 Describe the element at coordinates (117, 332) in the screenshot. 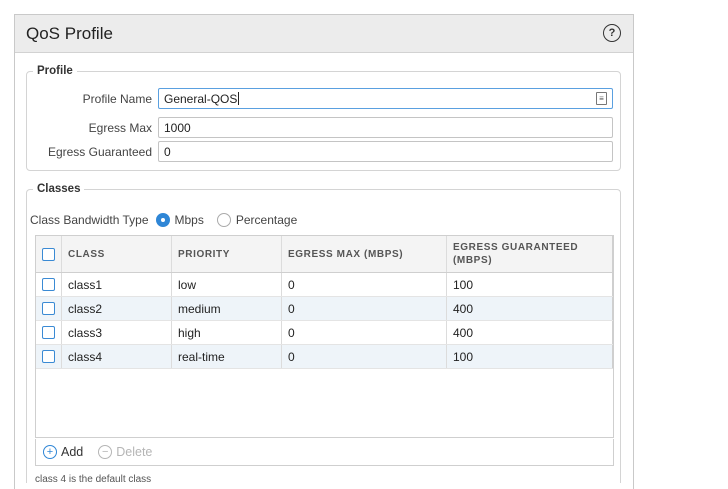

I see `class-cell: class3` at that location.